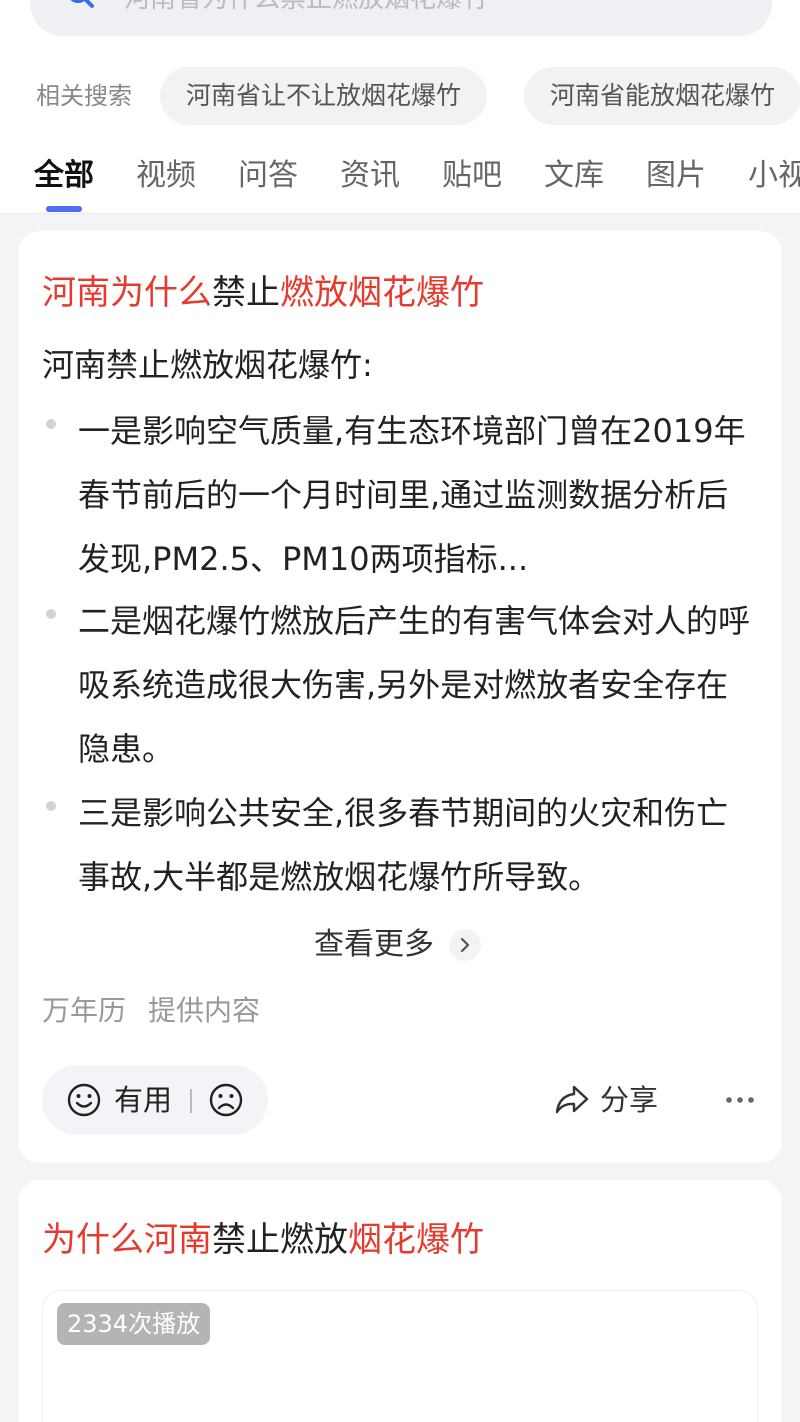 This screenshot has width=800, height=1422. I want to click on title-text: 禁止, so click(246, 293).